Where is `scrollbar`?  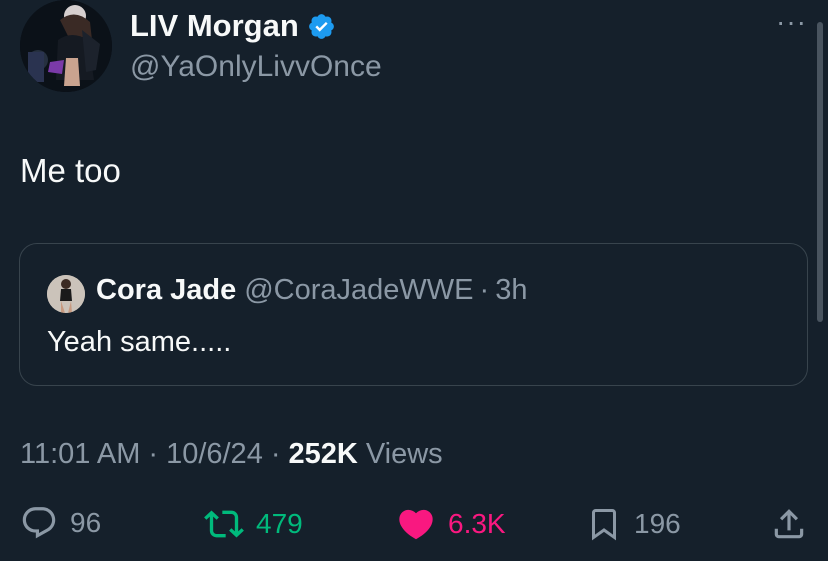 scrollbar is located at coordinates (820, 172).